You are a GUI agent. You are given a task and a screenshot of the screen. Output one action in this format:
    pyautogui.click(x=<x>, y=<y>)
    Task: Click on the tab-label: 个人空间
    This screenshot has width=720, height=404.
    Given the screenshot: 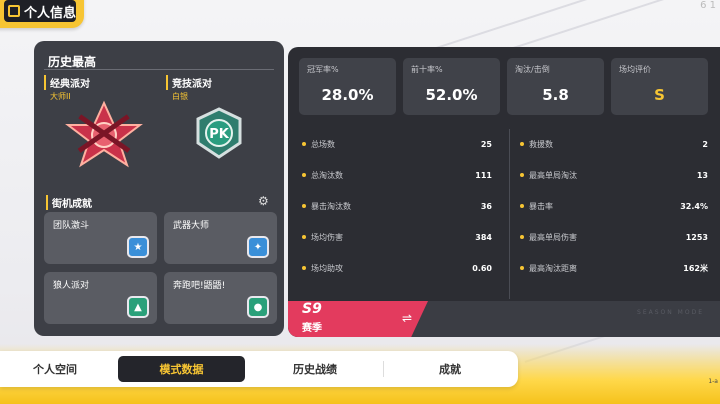 What is the action you would take?
    pyautogui.click(x=55, y=369)
    